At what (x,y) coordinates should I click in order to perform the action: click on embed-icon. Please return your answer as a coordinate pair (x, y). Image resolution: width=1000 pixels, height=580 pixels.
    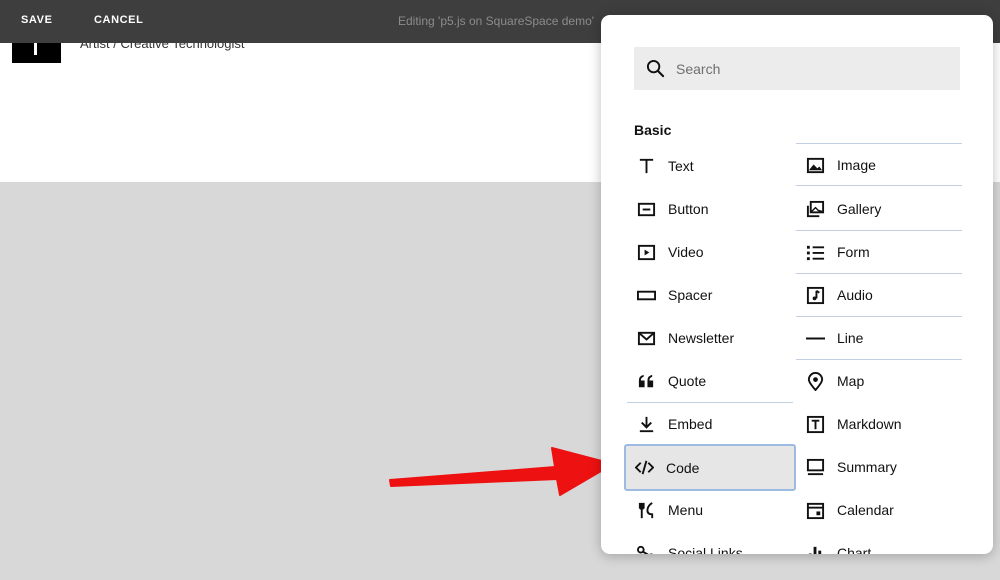
    Looking at the image, I should click on (646, 424).